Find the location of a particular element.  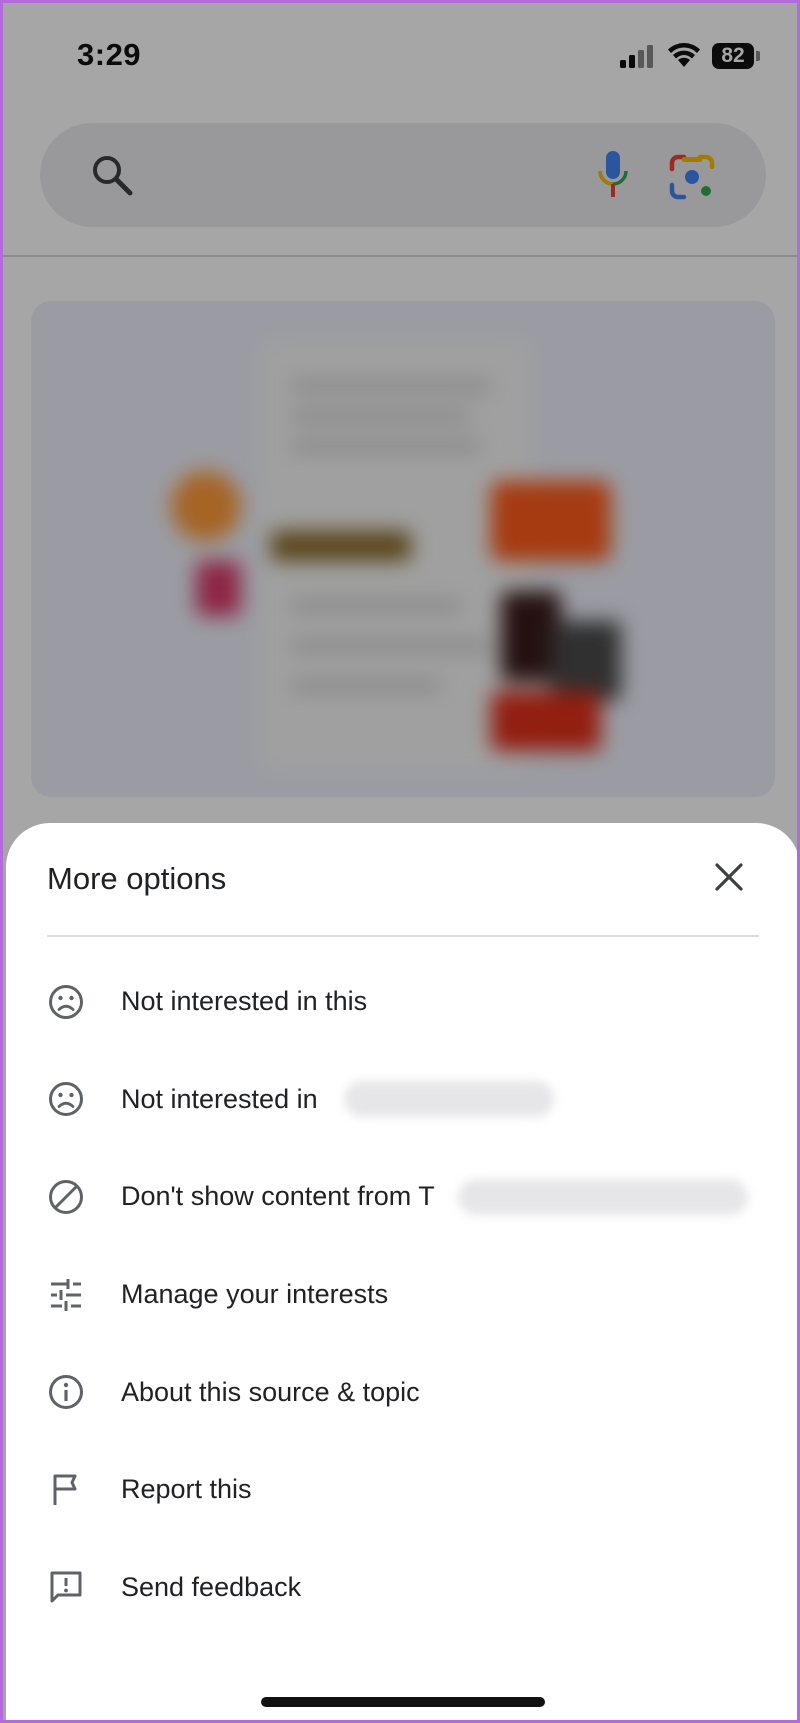

menu-item-label: Manage your interests is located at coordinates (255, 1294).